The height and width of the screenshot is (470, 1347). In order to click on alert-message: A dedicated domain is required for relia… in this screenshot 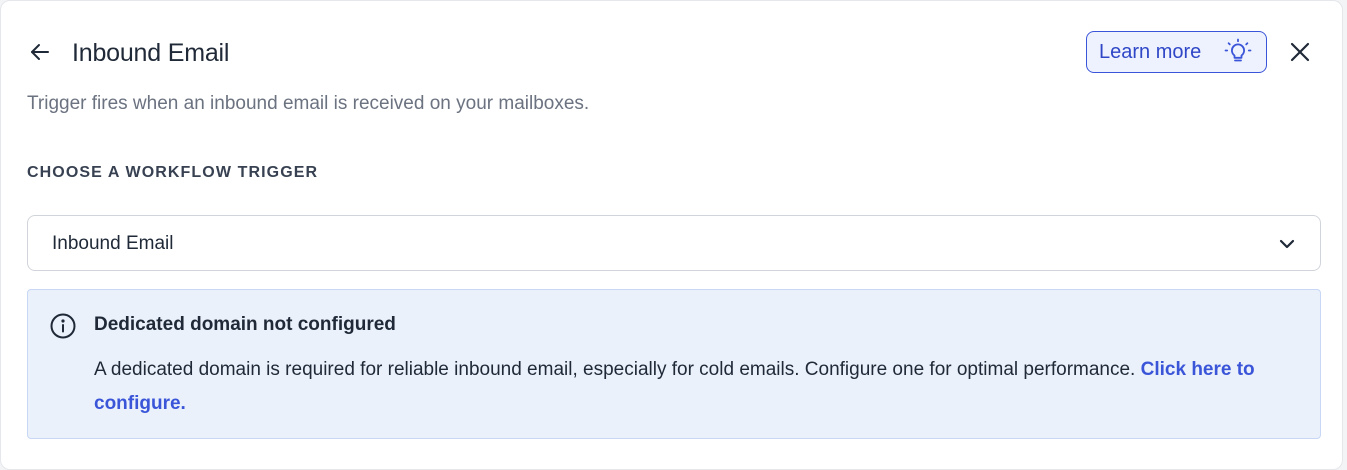, I will do `click(615, 369)`.